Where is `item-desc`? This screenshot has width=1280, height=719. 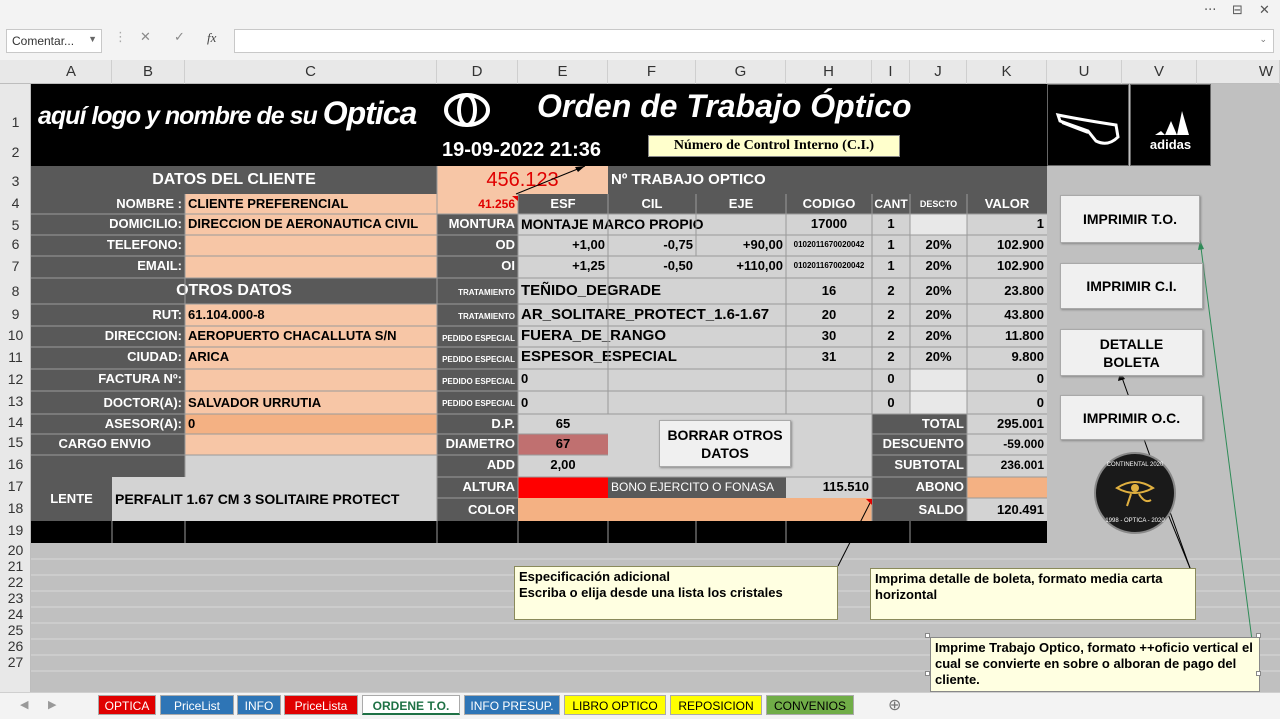
item-desc is located at coordinates (938, 380).